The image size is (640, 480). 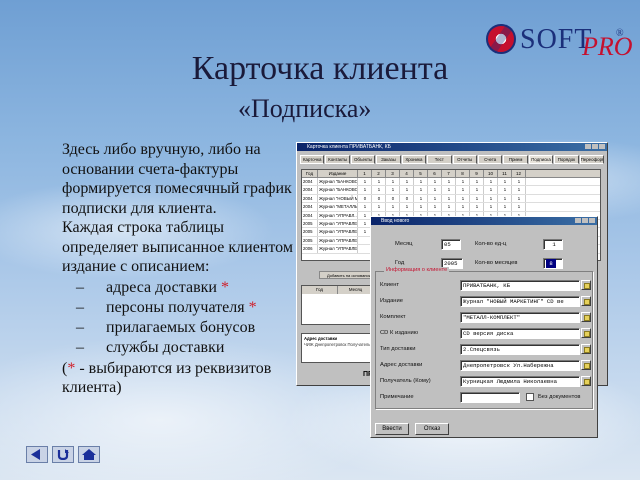 What do you see at coordinates (566, 159) in the screenshot?
I see `tab-item: Порядок` at bounding box center [566, 159].